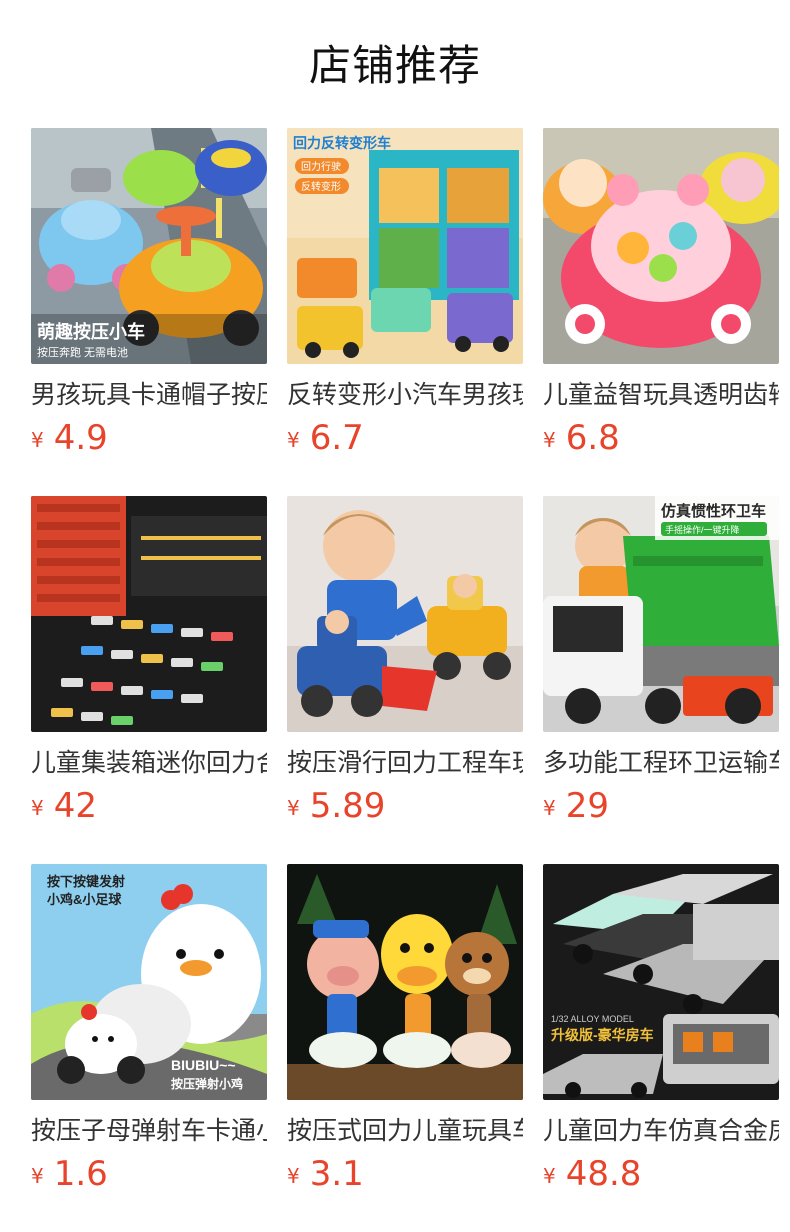 The image size is (790, 1232). I want to click on svg-text: 按下按键发射, so click(86, 881).